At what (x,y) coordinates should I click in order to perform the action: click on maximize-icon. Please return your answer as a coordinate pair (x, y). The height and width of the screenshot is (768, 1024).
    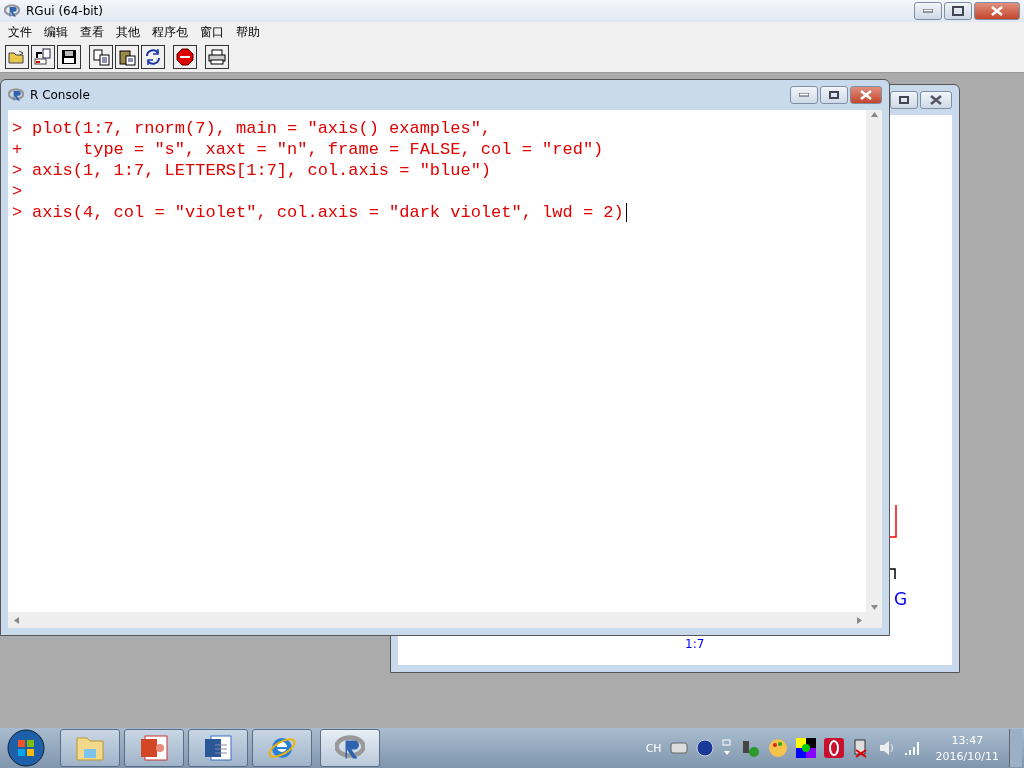
    Looking at the image, I should click on (958, 11).